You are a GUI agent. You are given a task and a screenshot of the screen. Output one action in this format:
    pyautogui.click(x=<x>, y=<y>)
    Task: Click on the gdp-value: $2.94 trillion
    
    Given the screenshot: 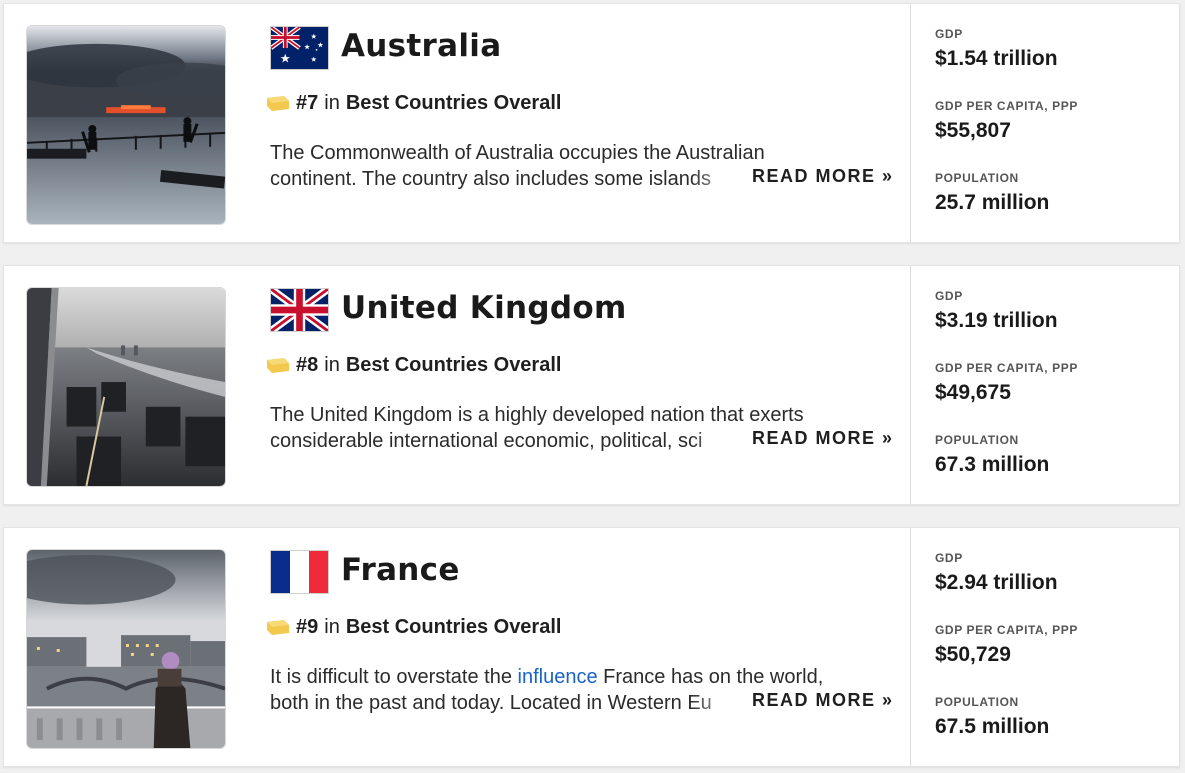 What is the action you would take?
    pyautogui.click(x=996, y=582)
    